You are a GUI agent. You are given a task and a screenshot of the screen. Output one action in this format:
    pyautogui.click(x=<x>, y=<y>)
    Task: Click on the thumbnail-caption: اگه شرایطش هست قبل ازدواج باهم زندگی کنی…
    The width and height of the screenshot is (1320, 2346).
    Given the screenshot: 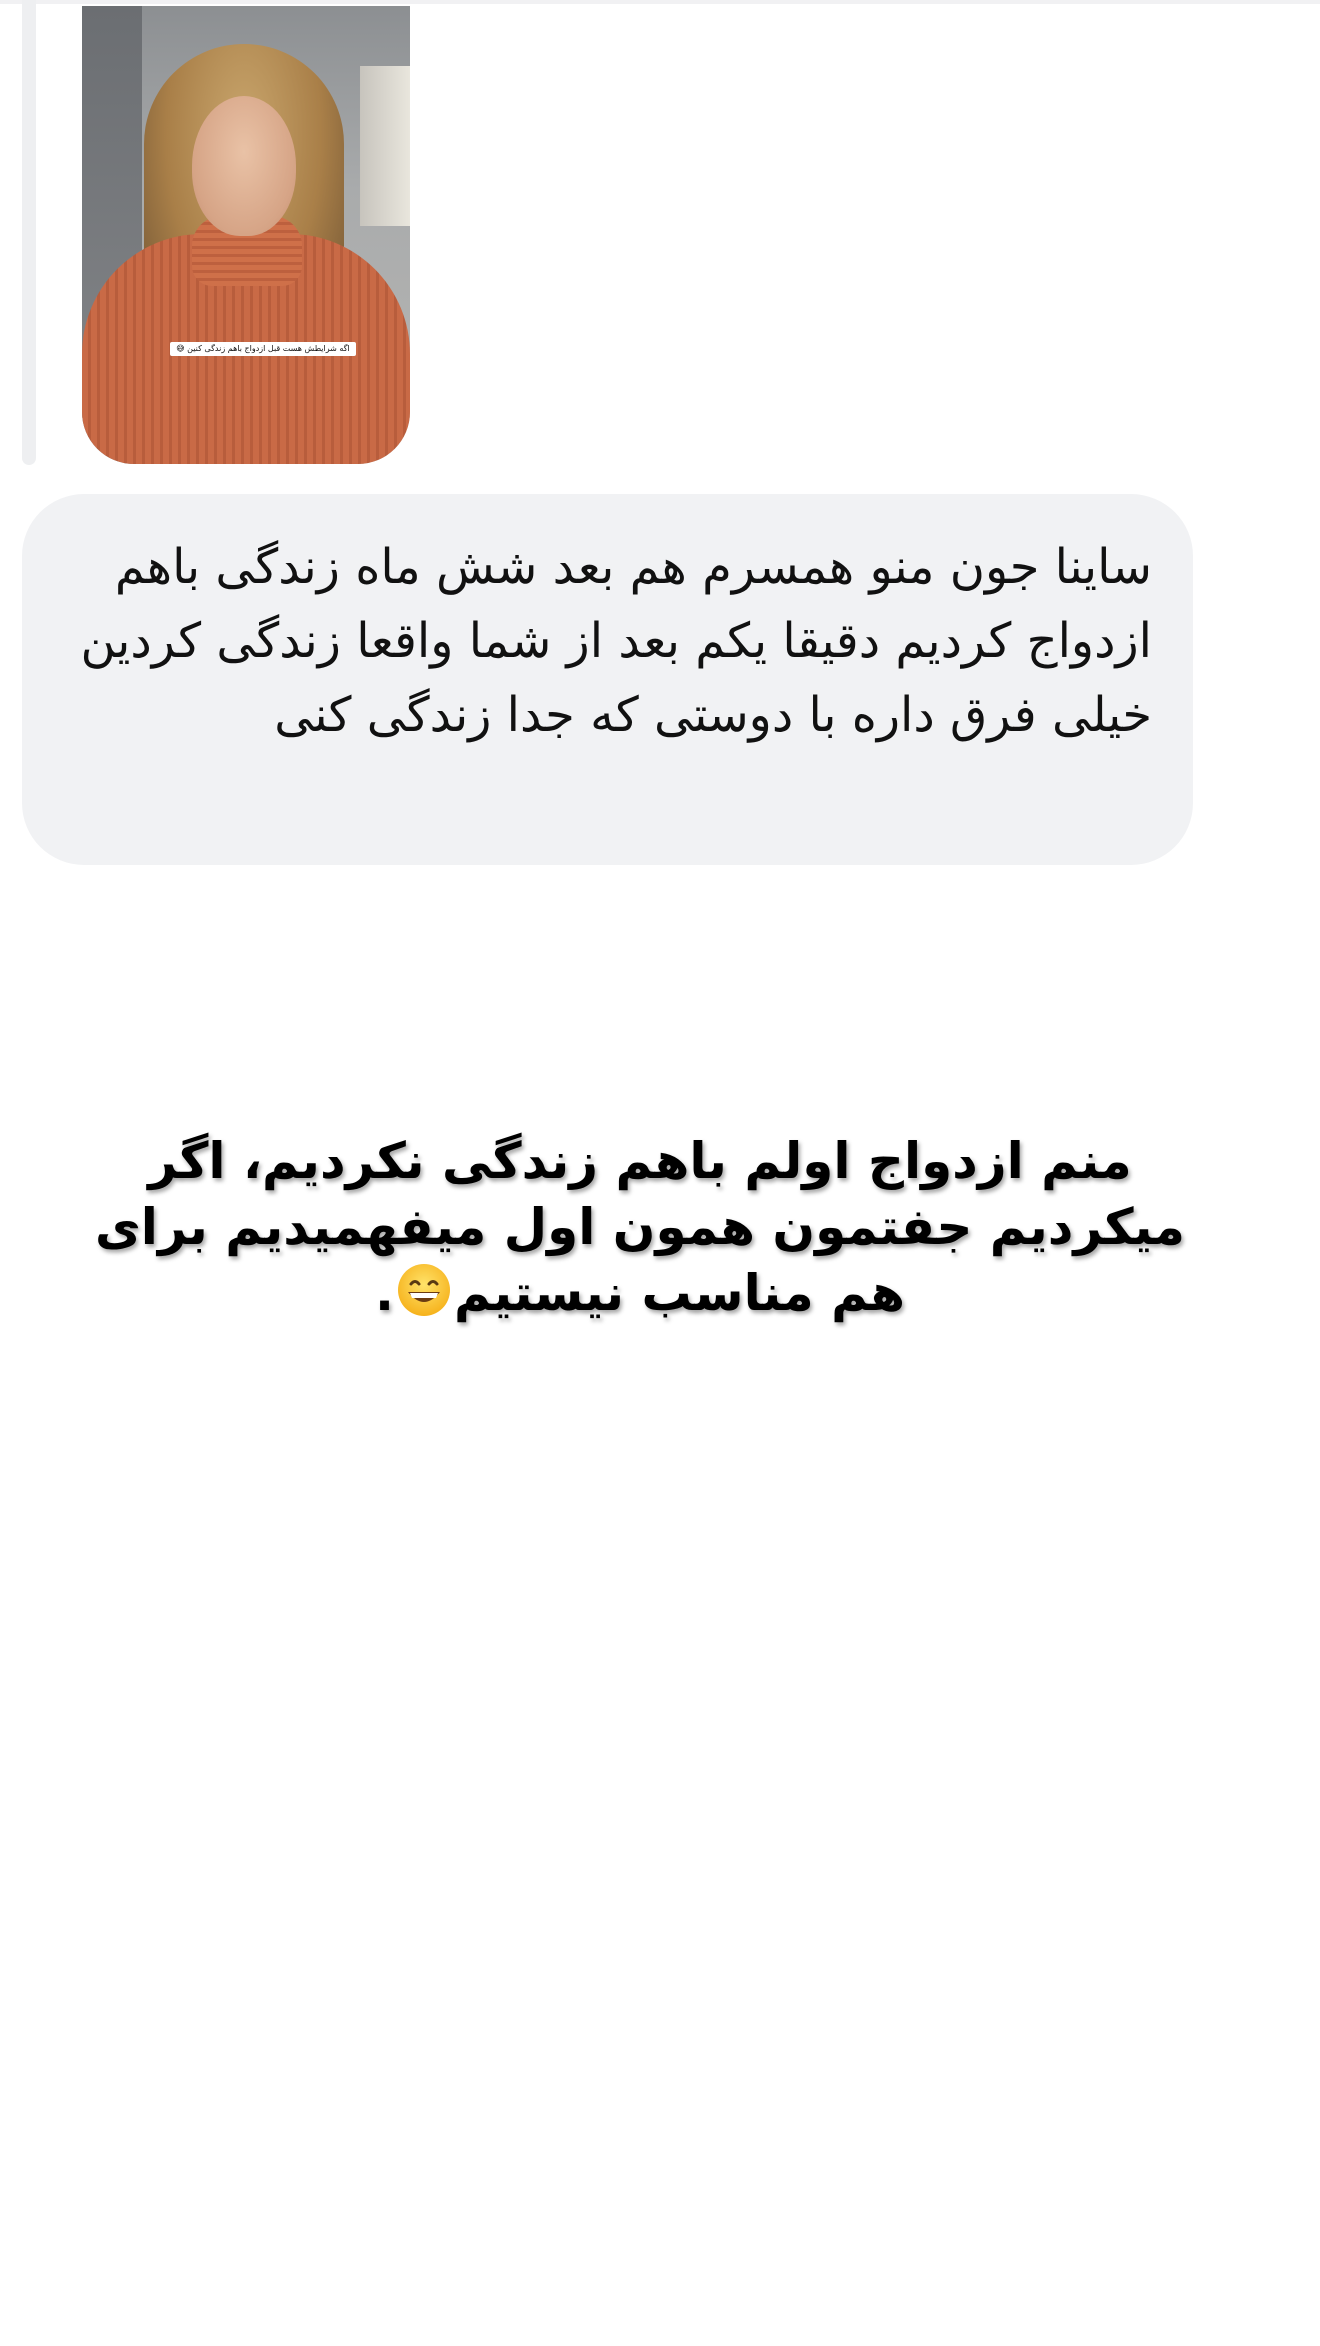 What is the action you would take?
    pyautogui.click(x=263, y=349)
    